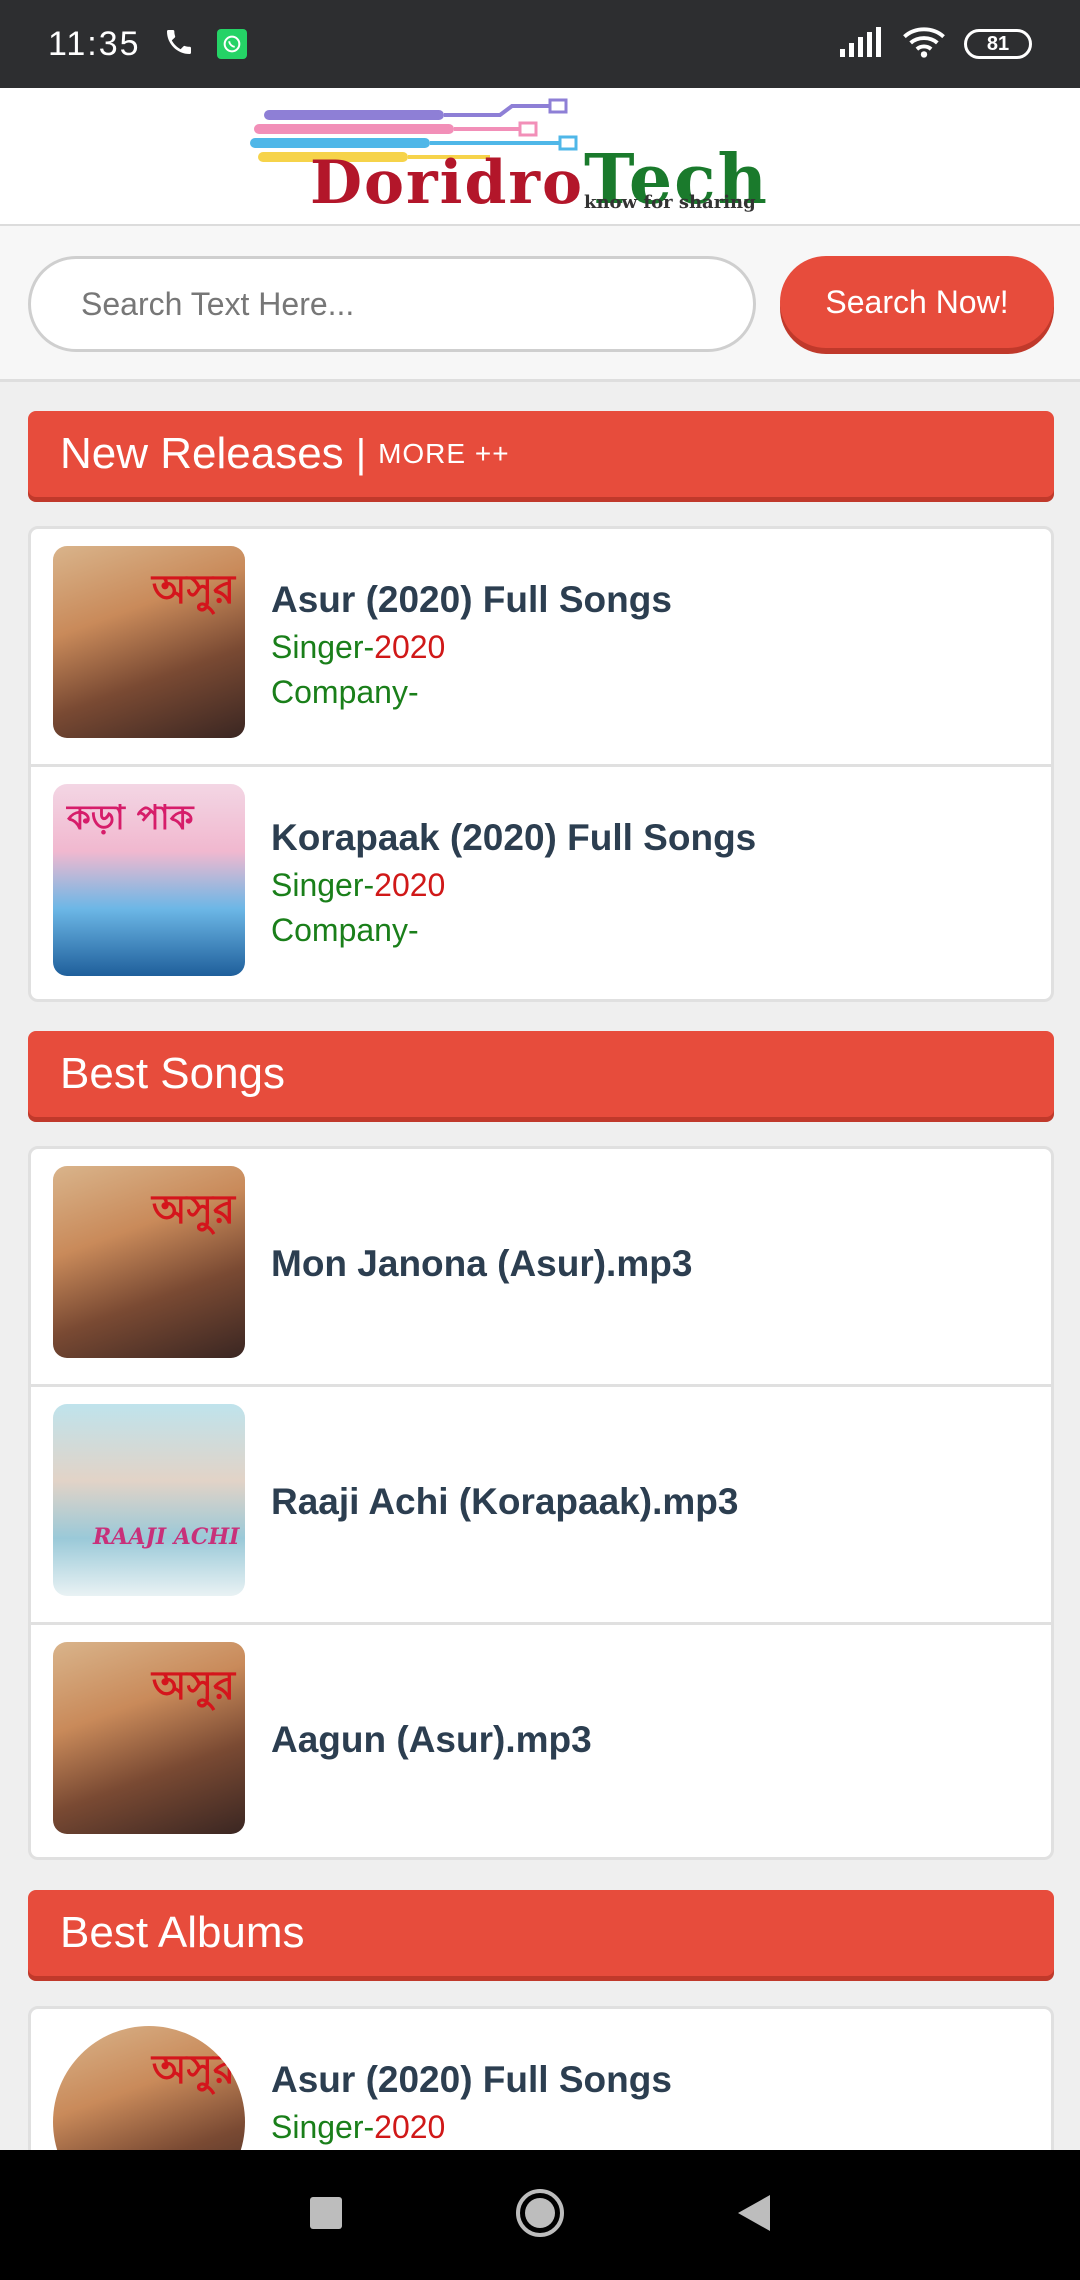  I want to click on site-logo: DoridroTech know for sharing, so click(545, 158).